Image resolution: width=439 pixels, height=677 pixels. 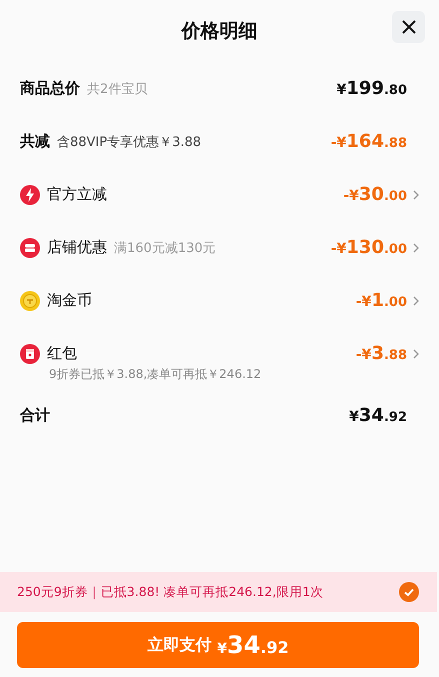 I want to click on sheet-title: 价格明细, so click(x=220, y=31).